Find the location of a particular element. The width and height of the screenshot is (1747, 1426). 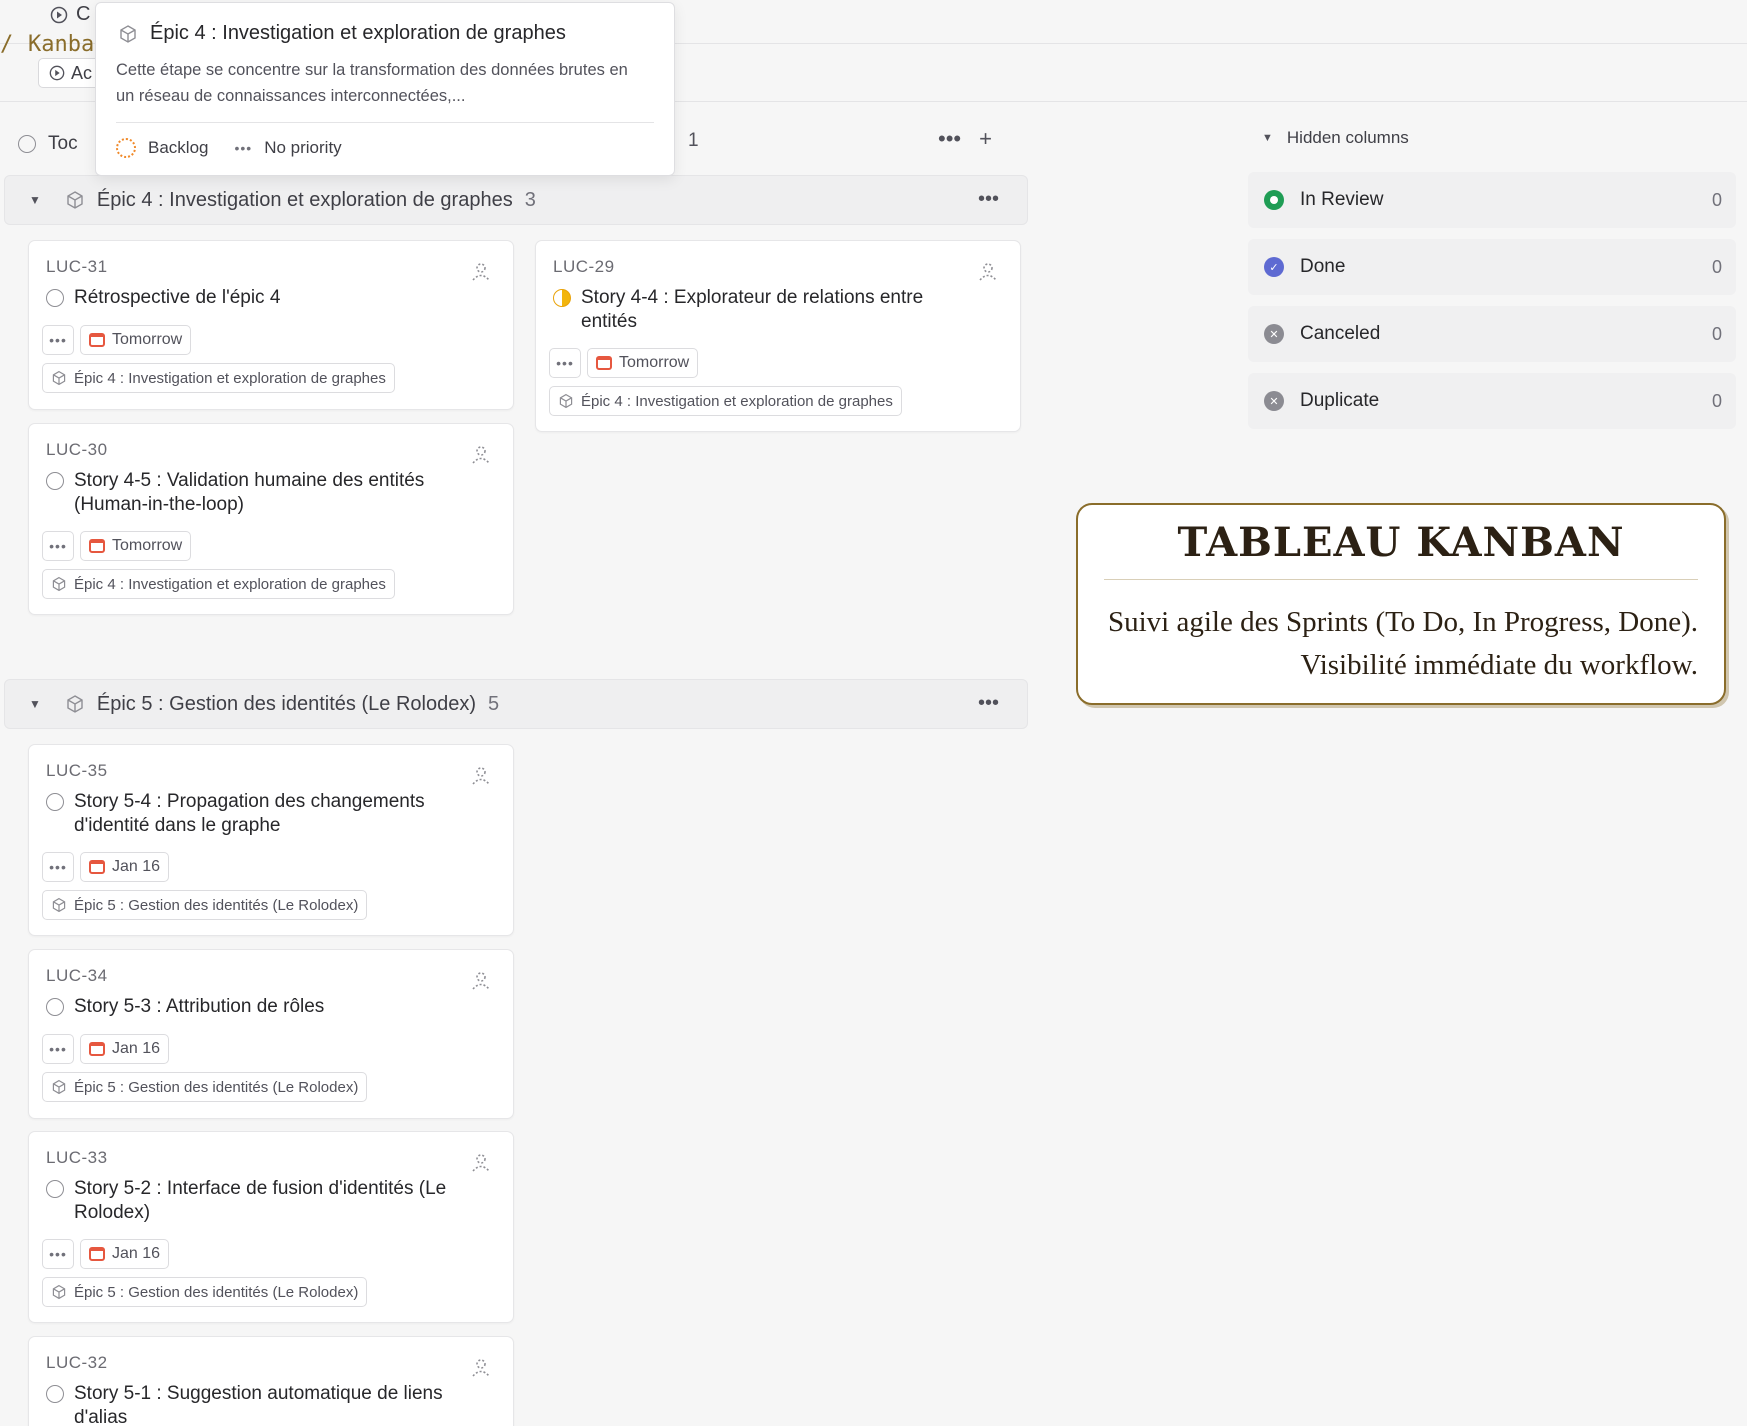

hidden-column-name: In Review is located at coordinates (1342, 199).